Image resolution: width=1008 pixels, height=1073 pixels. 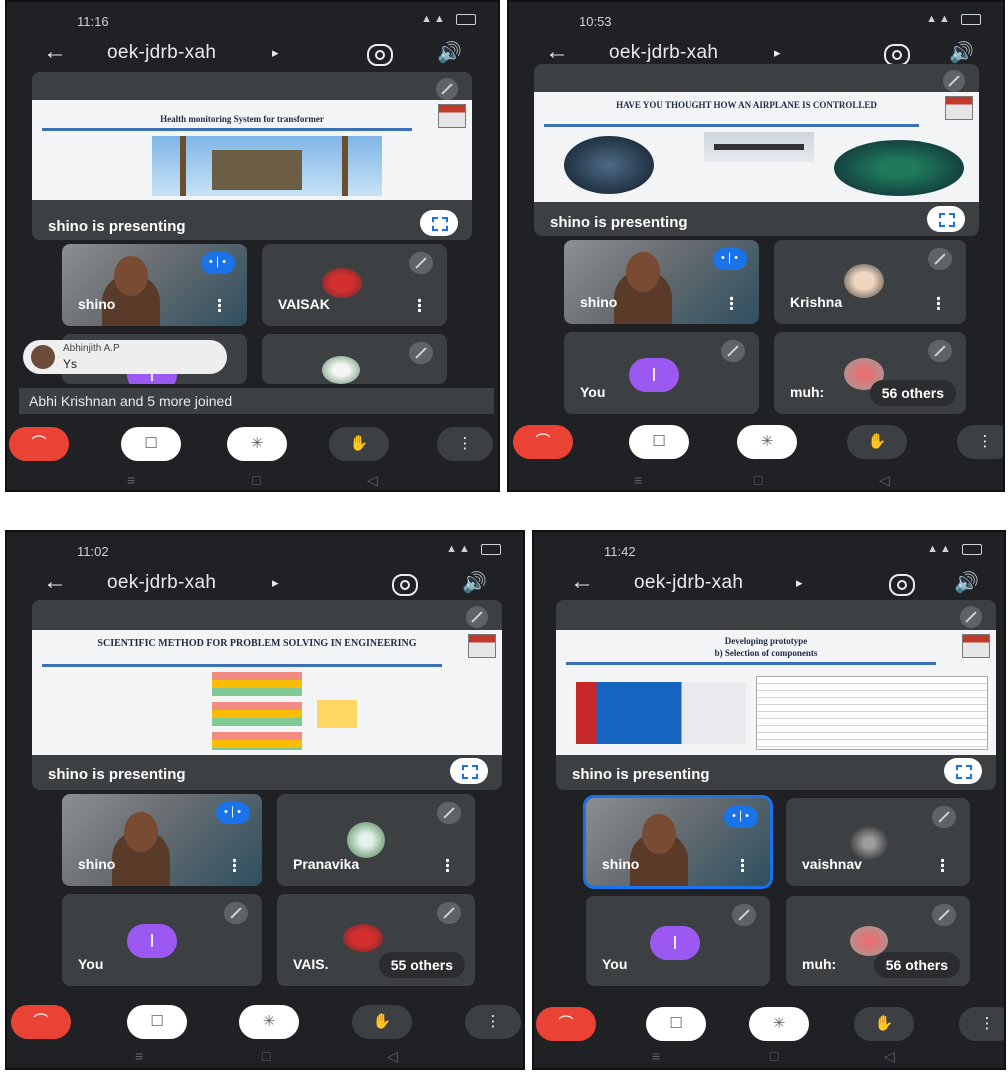 I want to click on participant-name: Pranavika, so click(x=326, y=864).